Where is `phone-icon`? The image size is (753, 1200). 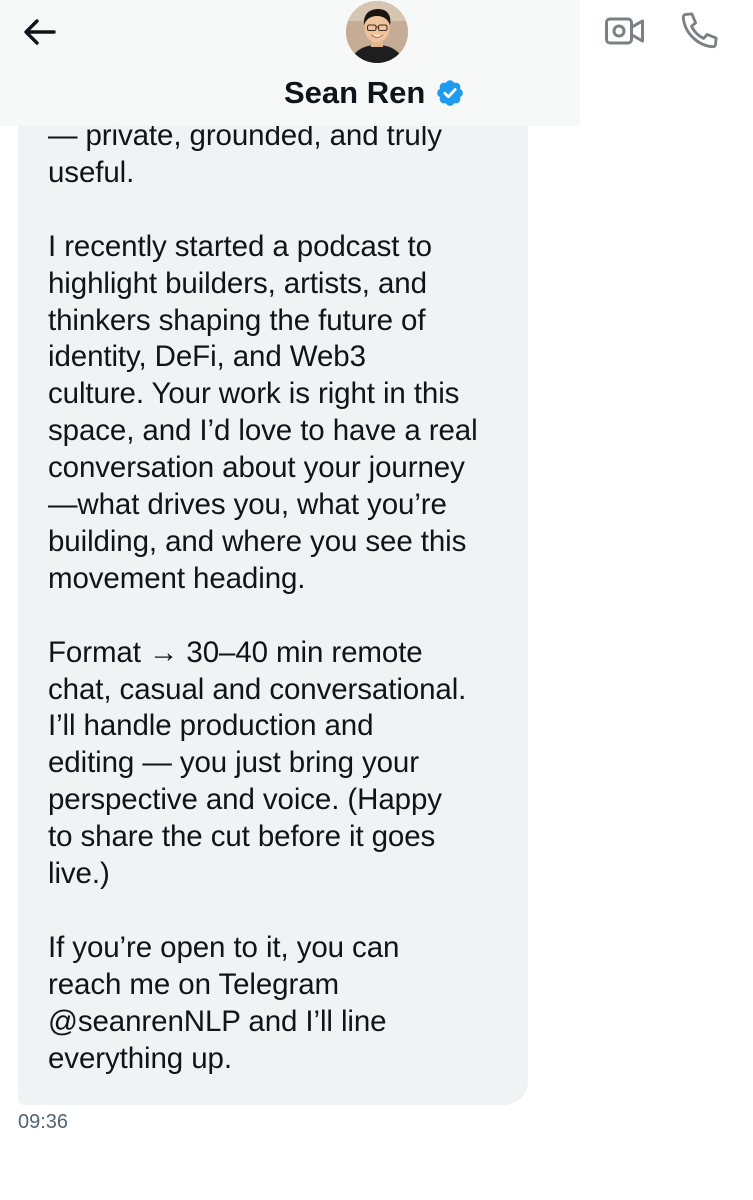 phone-icon is located at coordinates (699, 30).